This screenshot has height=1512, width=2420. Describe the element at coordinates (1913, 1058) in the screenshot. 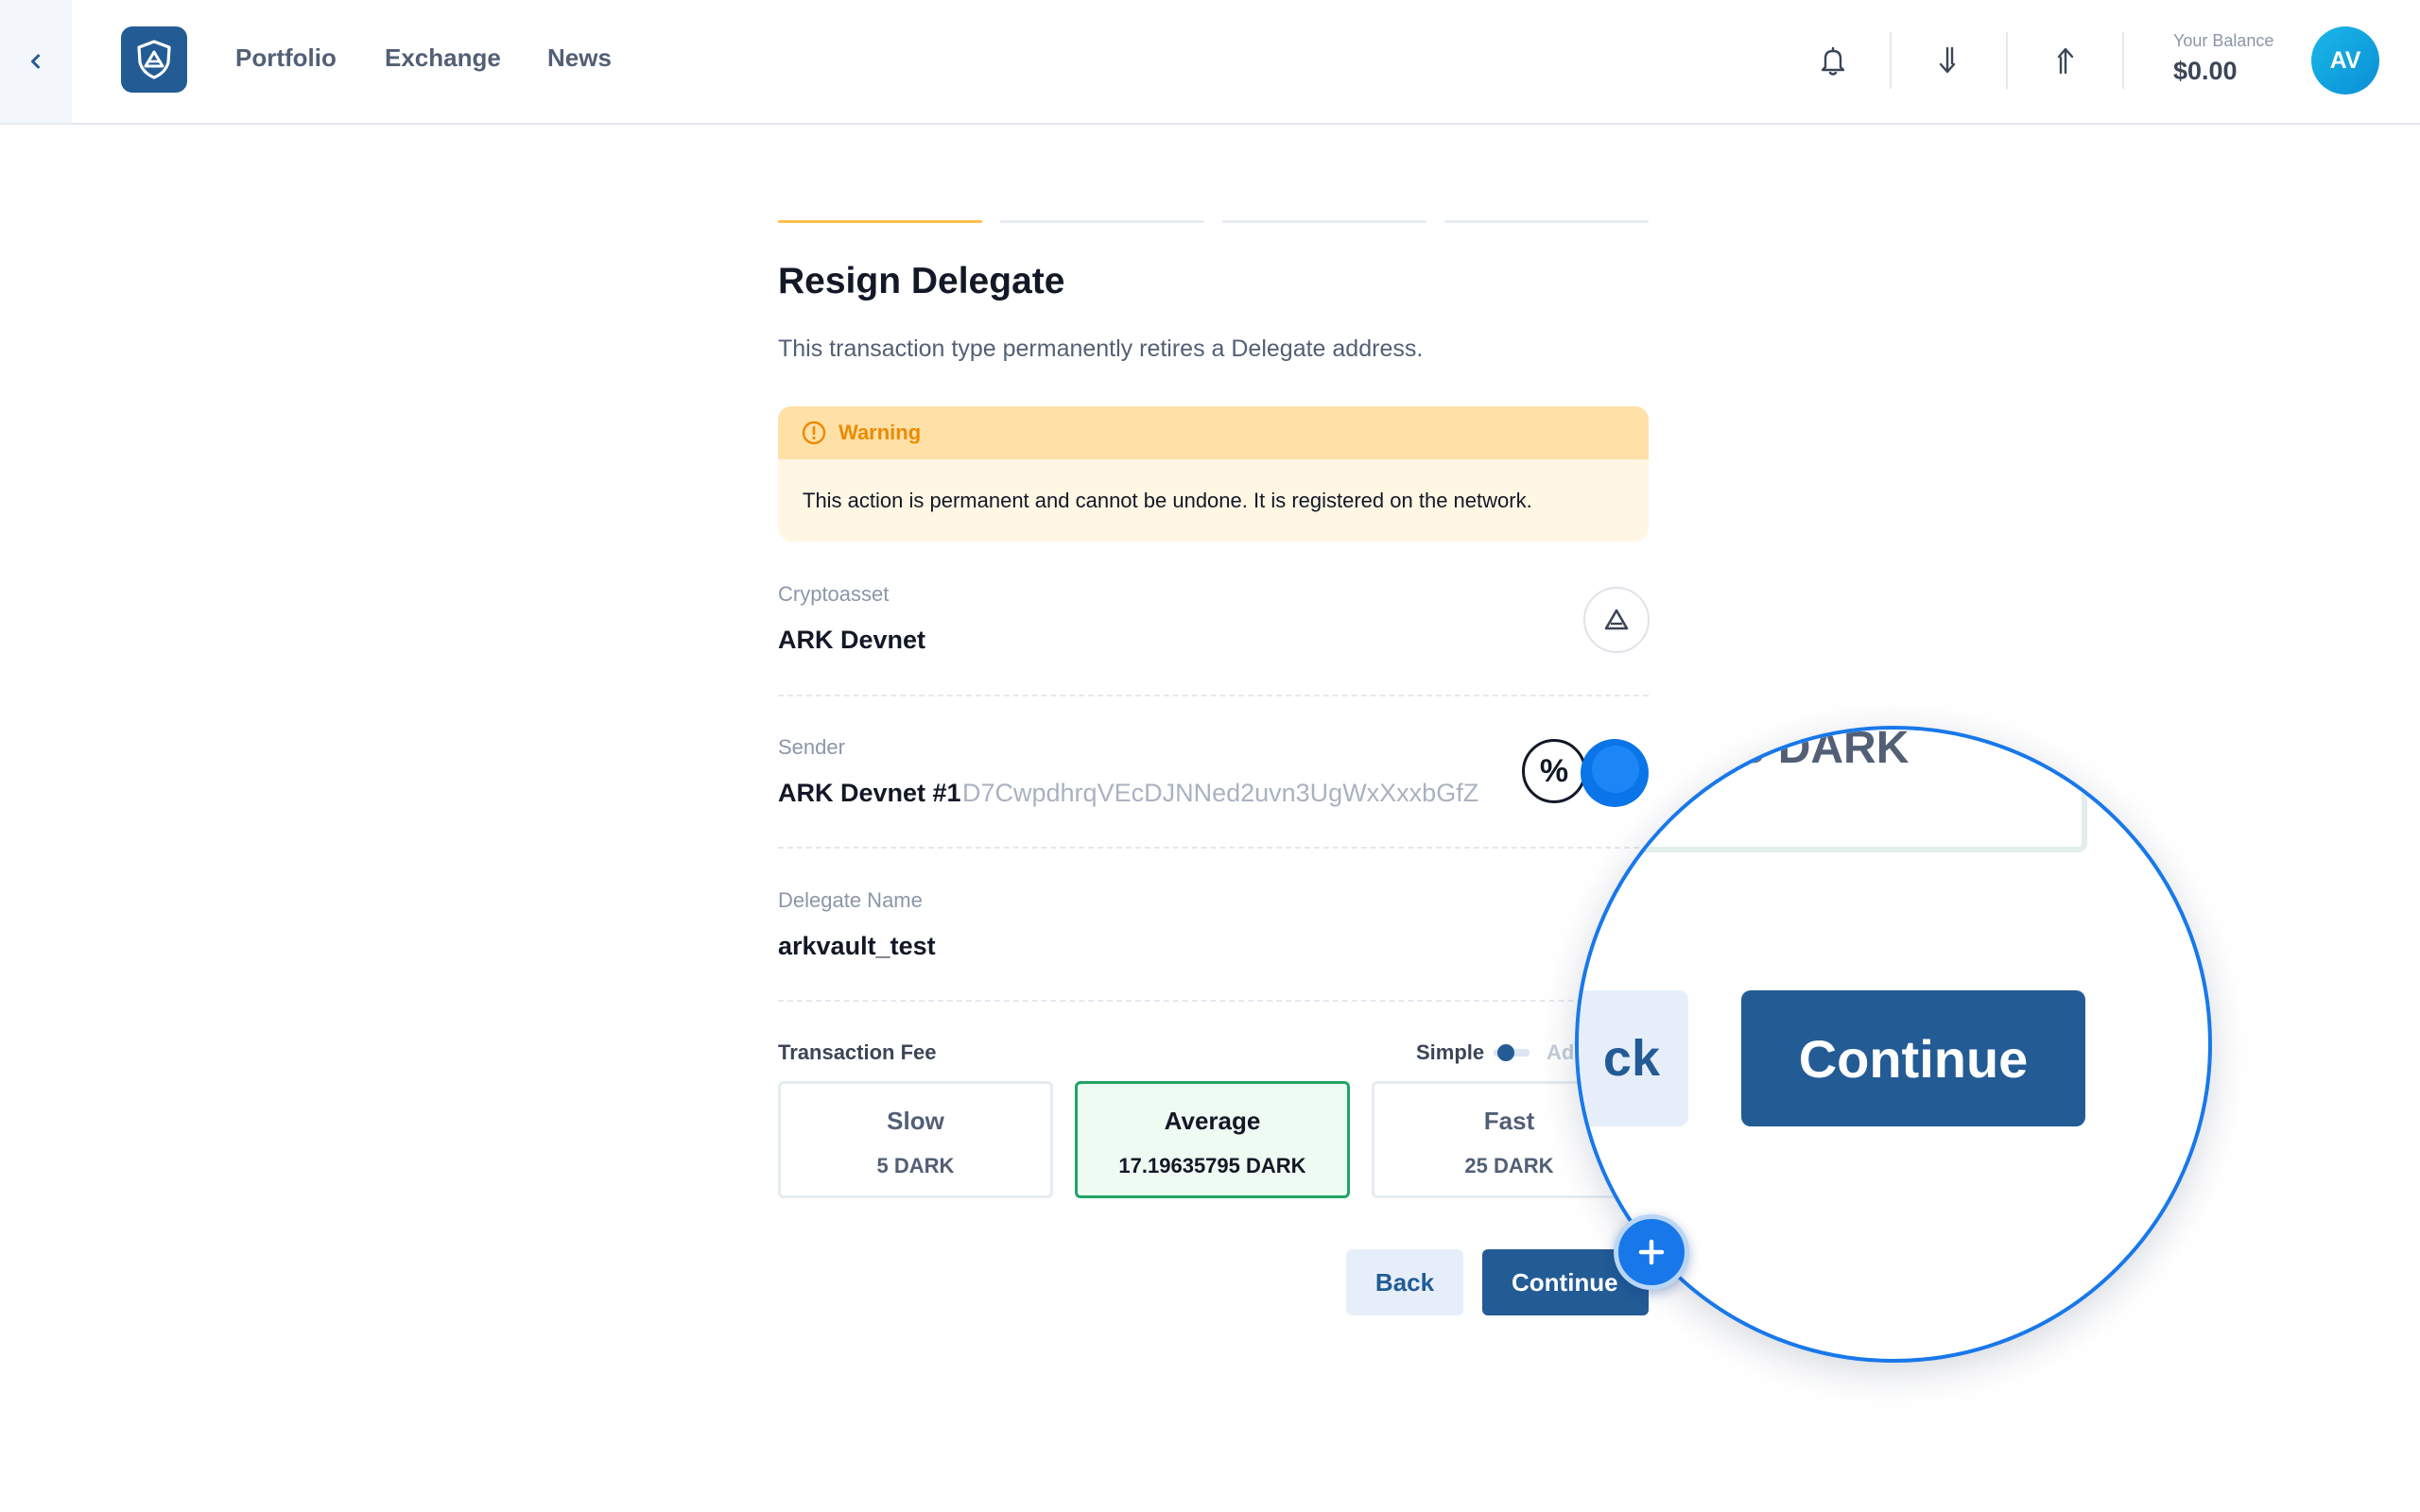

I see `magnified-continue-button: Continue` at that location.